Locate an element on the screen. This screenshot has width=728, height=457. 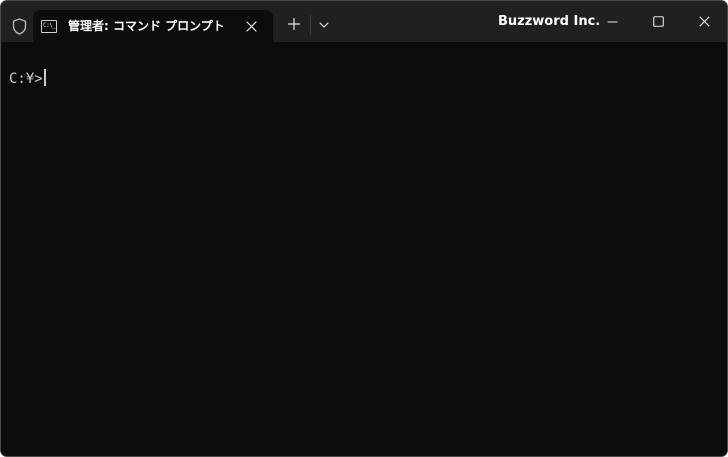
command-prompt-line: C:¥> is located at coordinates (27, 78).